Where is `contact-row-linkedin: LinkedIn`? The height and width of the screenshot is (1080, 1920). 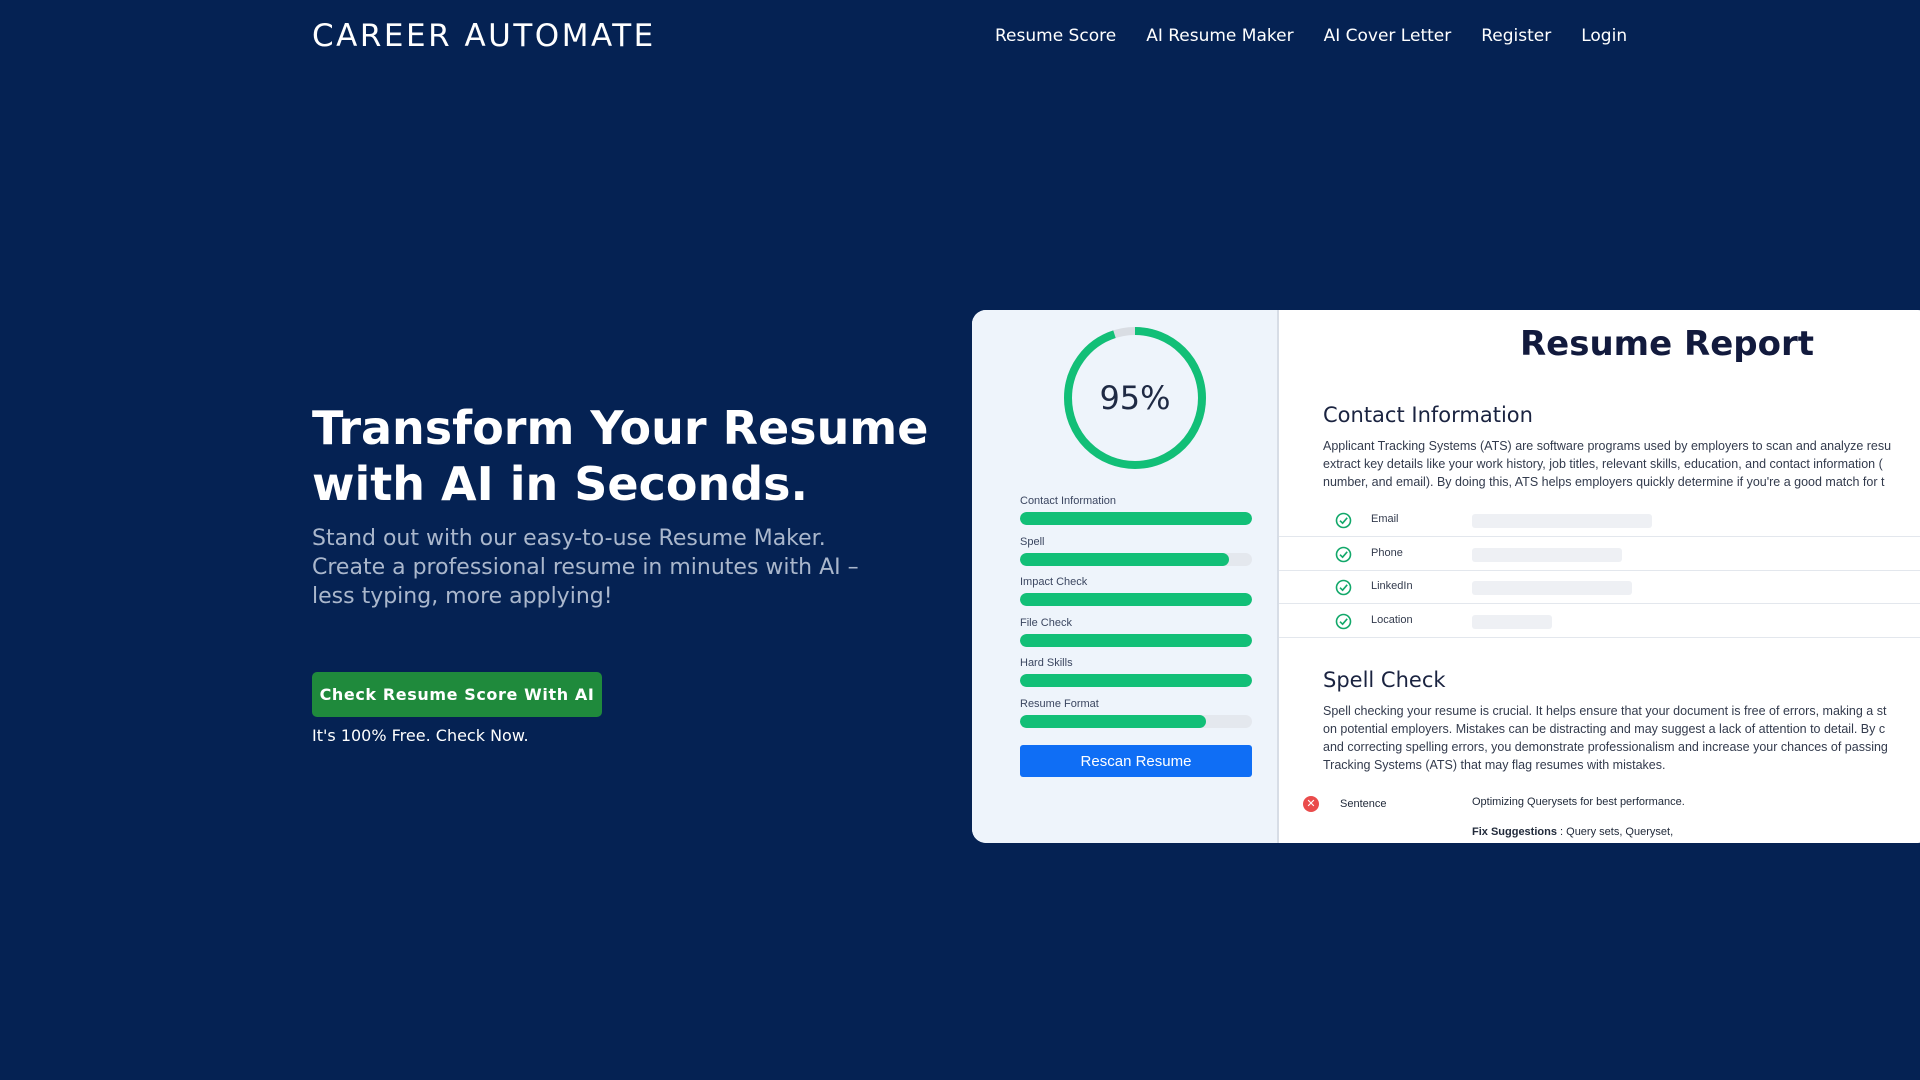 contact-row-linkedin: LinkedIn is located at coordinates (1599, 587).